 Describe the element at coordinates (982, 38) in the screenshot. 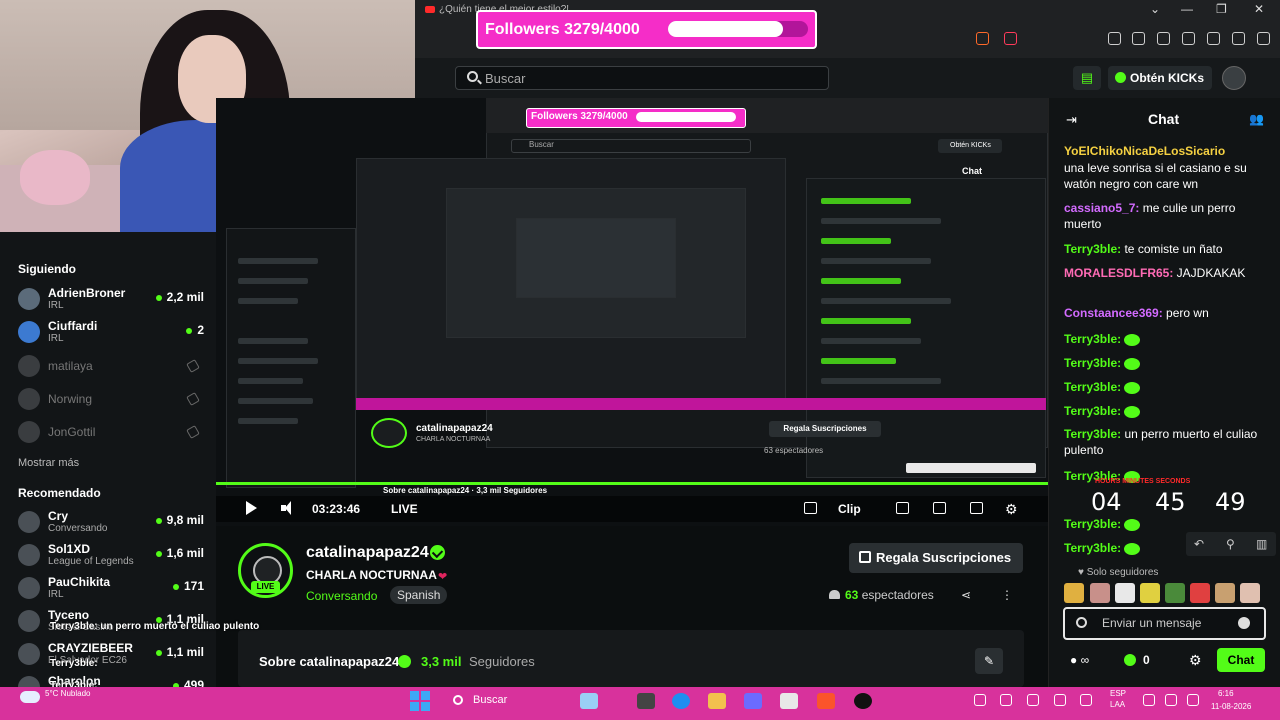

I see `brave-shield-icon` at that location.